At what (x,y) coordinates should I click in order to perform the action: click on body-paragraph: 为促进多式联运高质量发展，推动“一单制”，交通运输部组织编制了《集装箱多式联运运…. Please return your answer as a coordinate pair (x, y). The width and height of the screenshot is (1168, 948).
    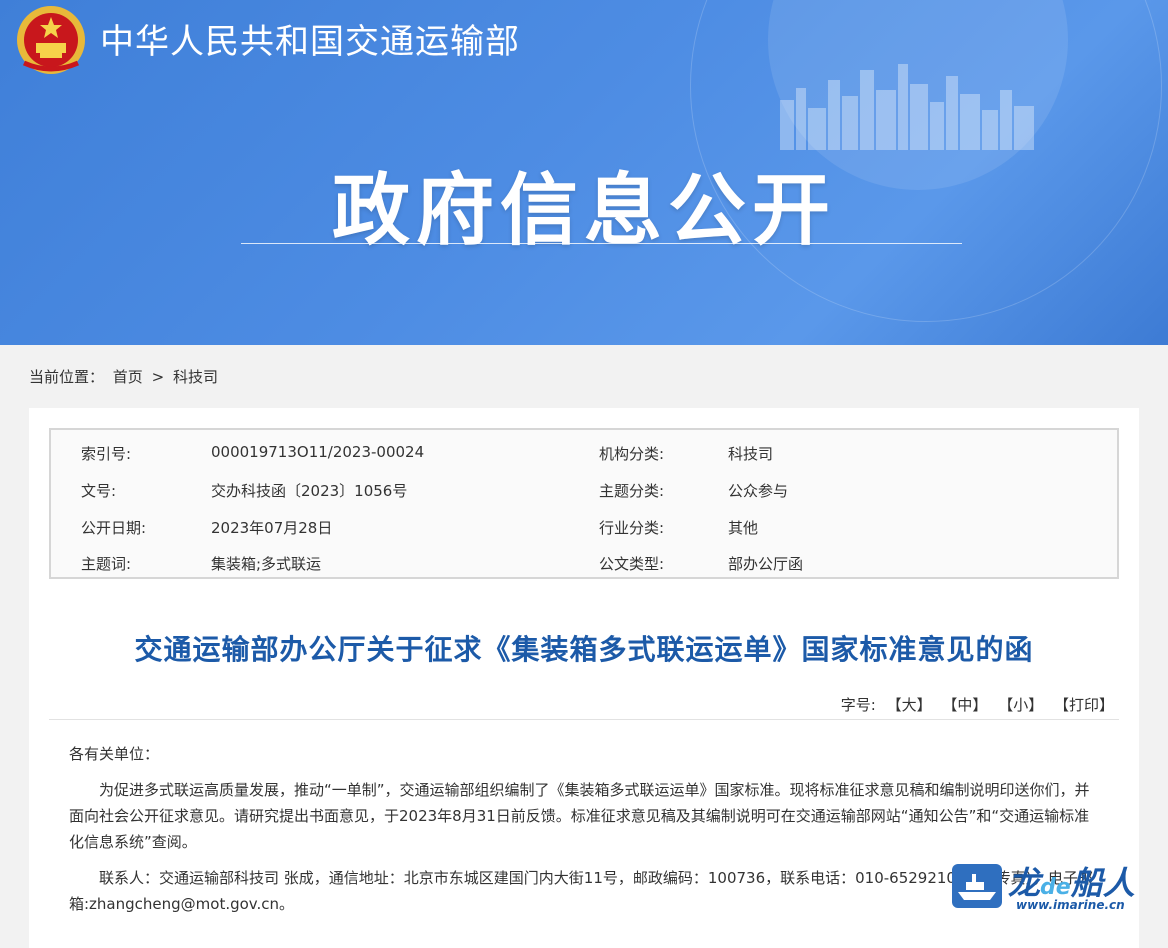
    Looking at the image, I should click on (579, 816).